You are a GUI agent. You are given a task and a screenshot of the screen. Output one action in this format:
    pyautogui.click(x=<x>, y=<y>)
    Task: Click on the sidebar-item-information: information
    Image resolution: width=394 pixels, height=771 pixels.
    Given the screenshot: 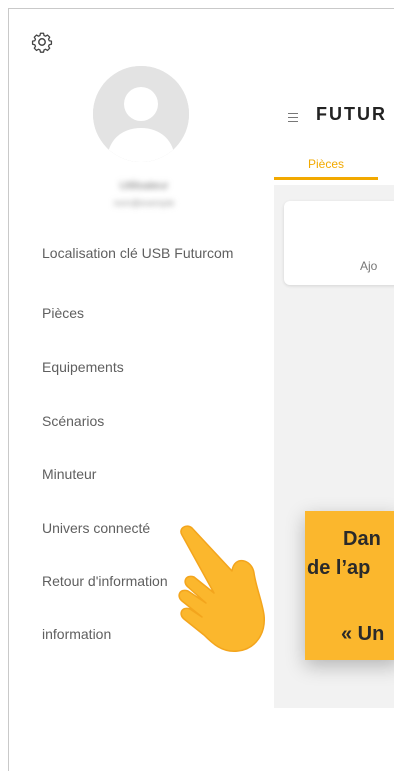 What is the action you would take?
    pyautogui.click(x=152, y=634)
    